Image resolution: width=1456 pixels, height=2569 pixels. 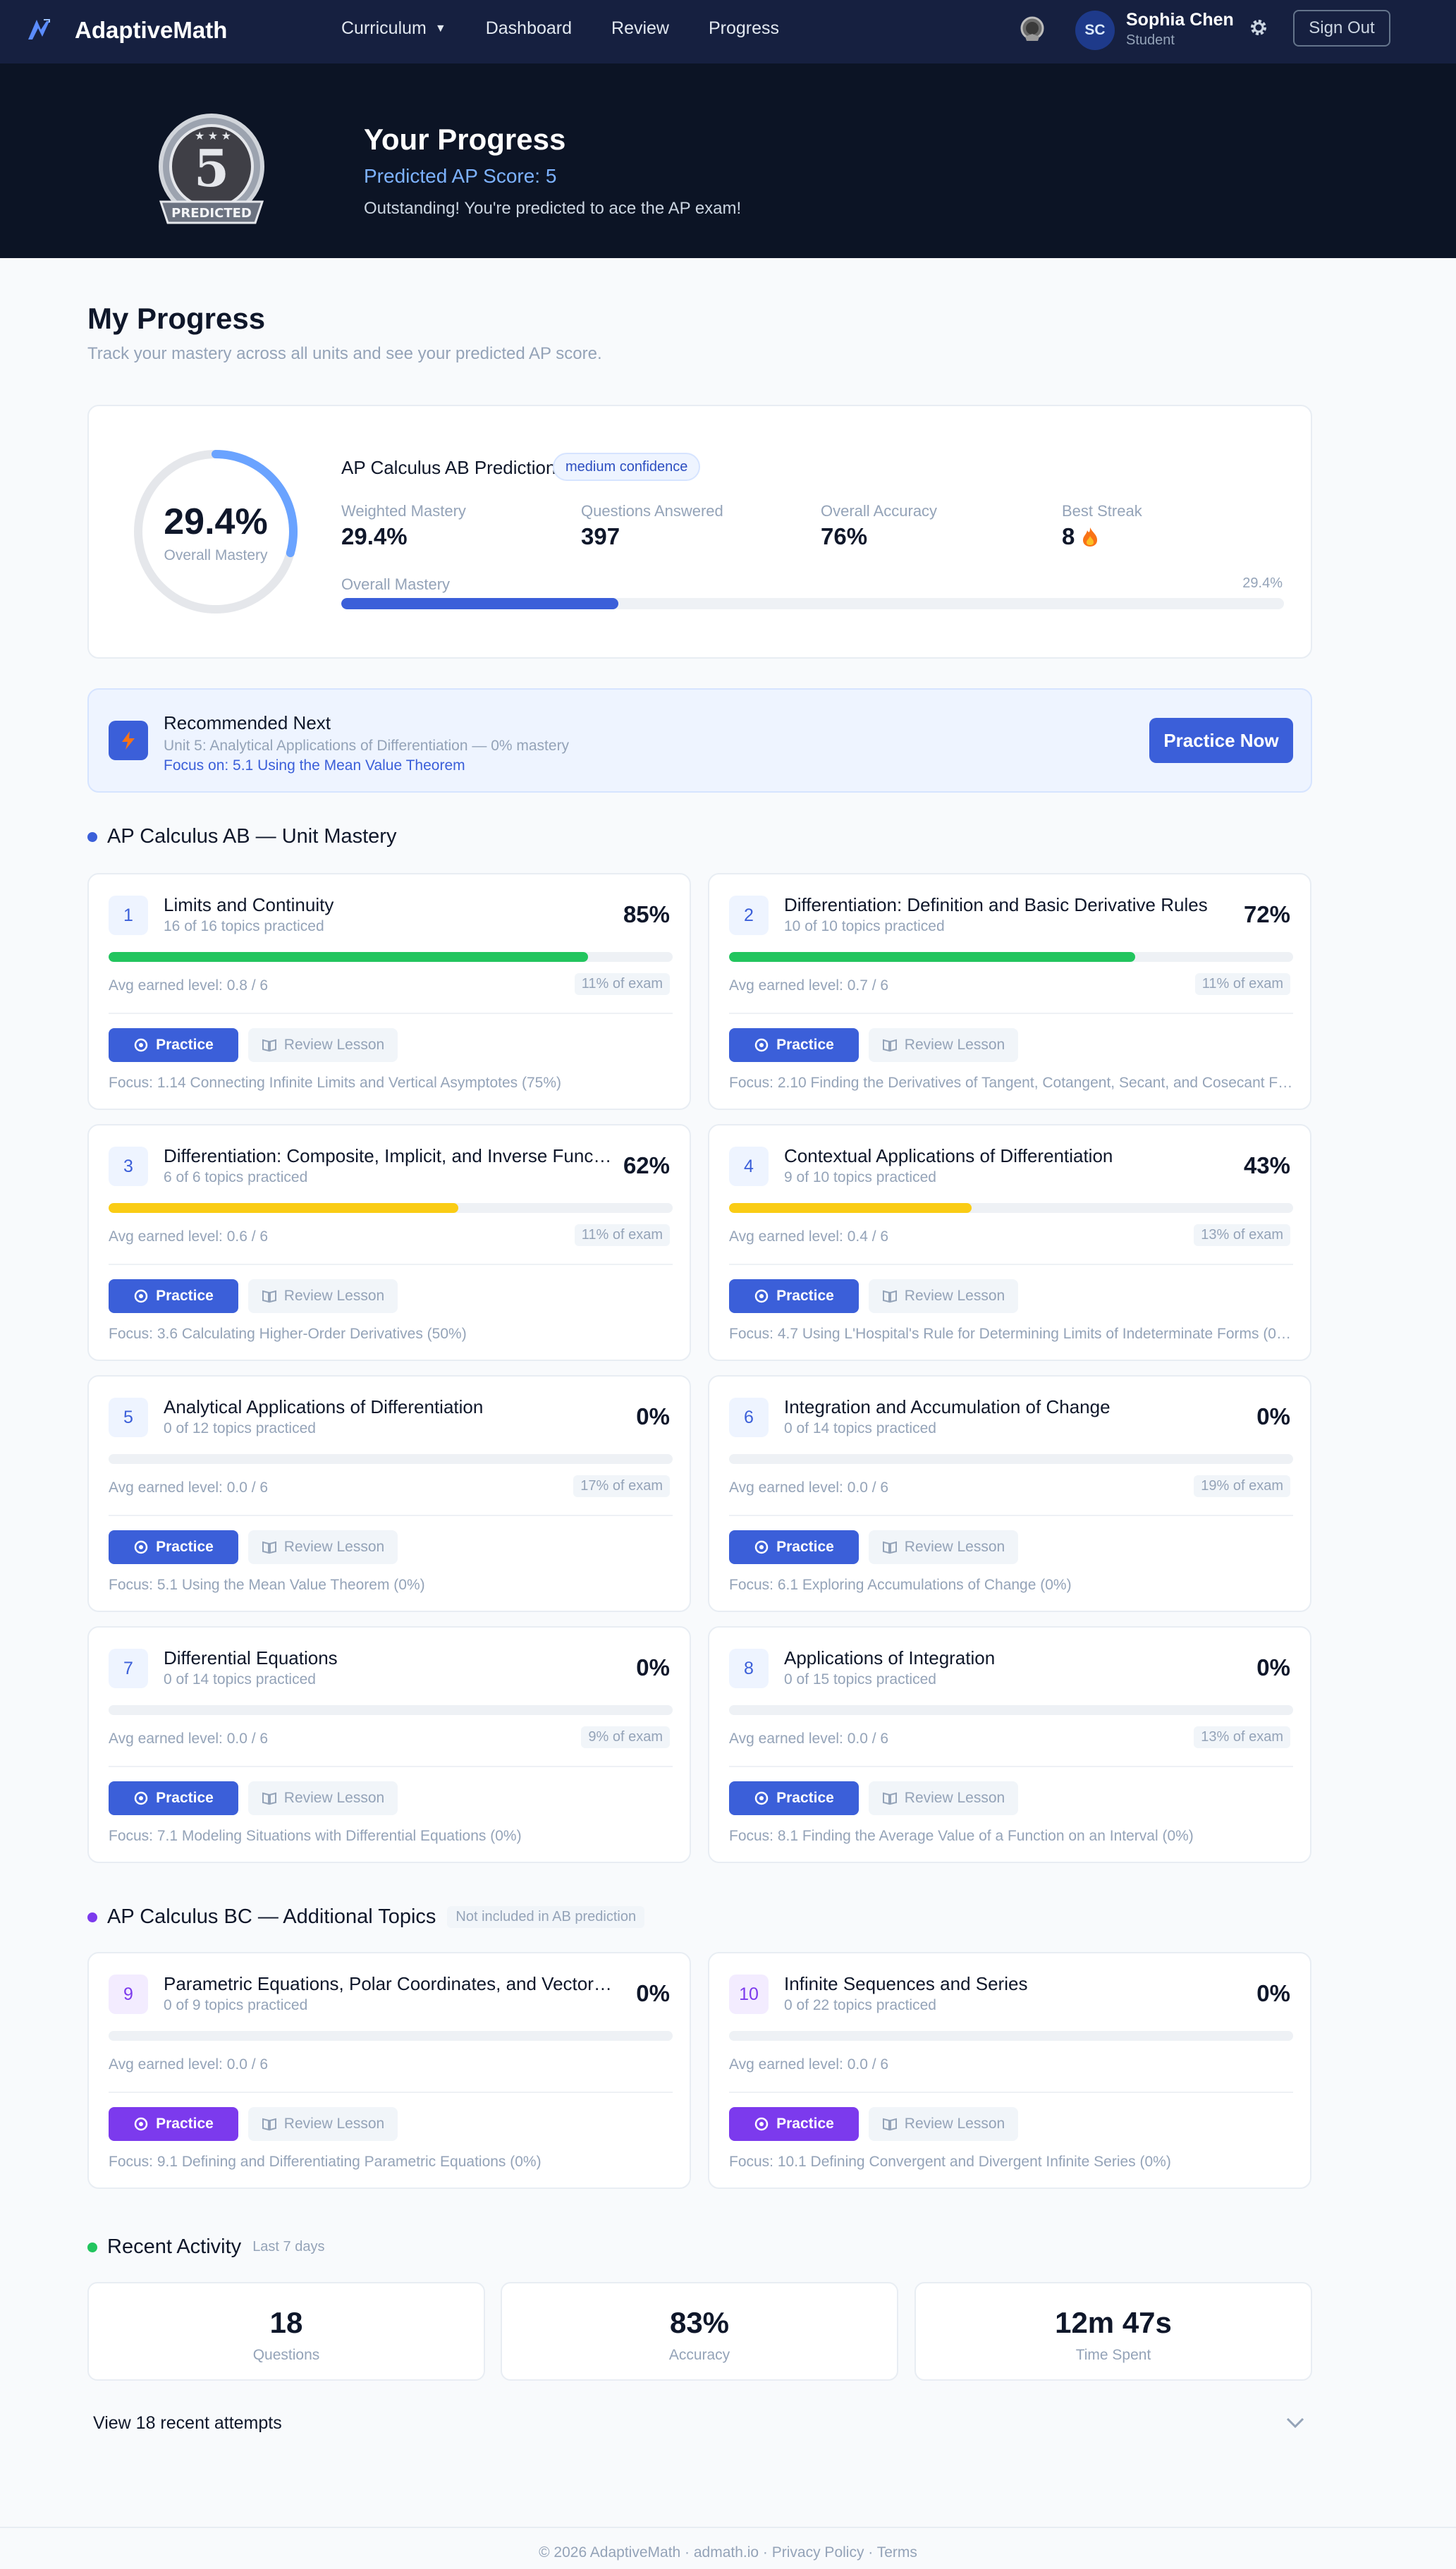 I want to click on recent-stat-value: 83%, so click(x=699, y=2322).